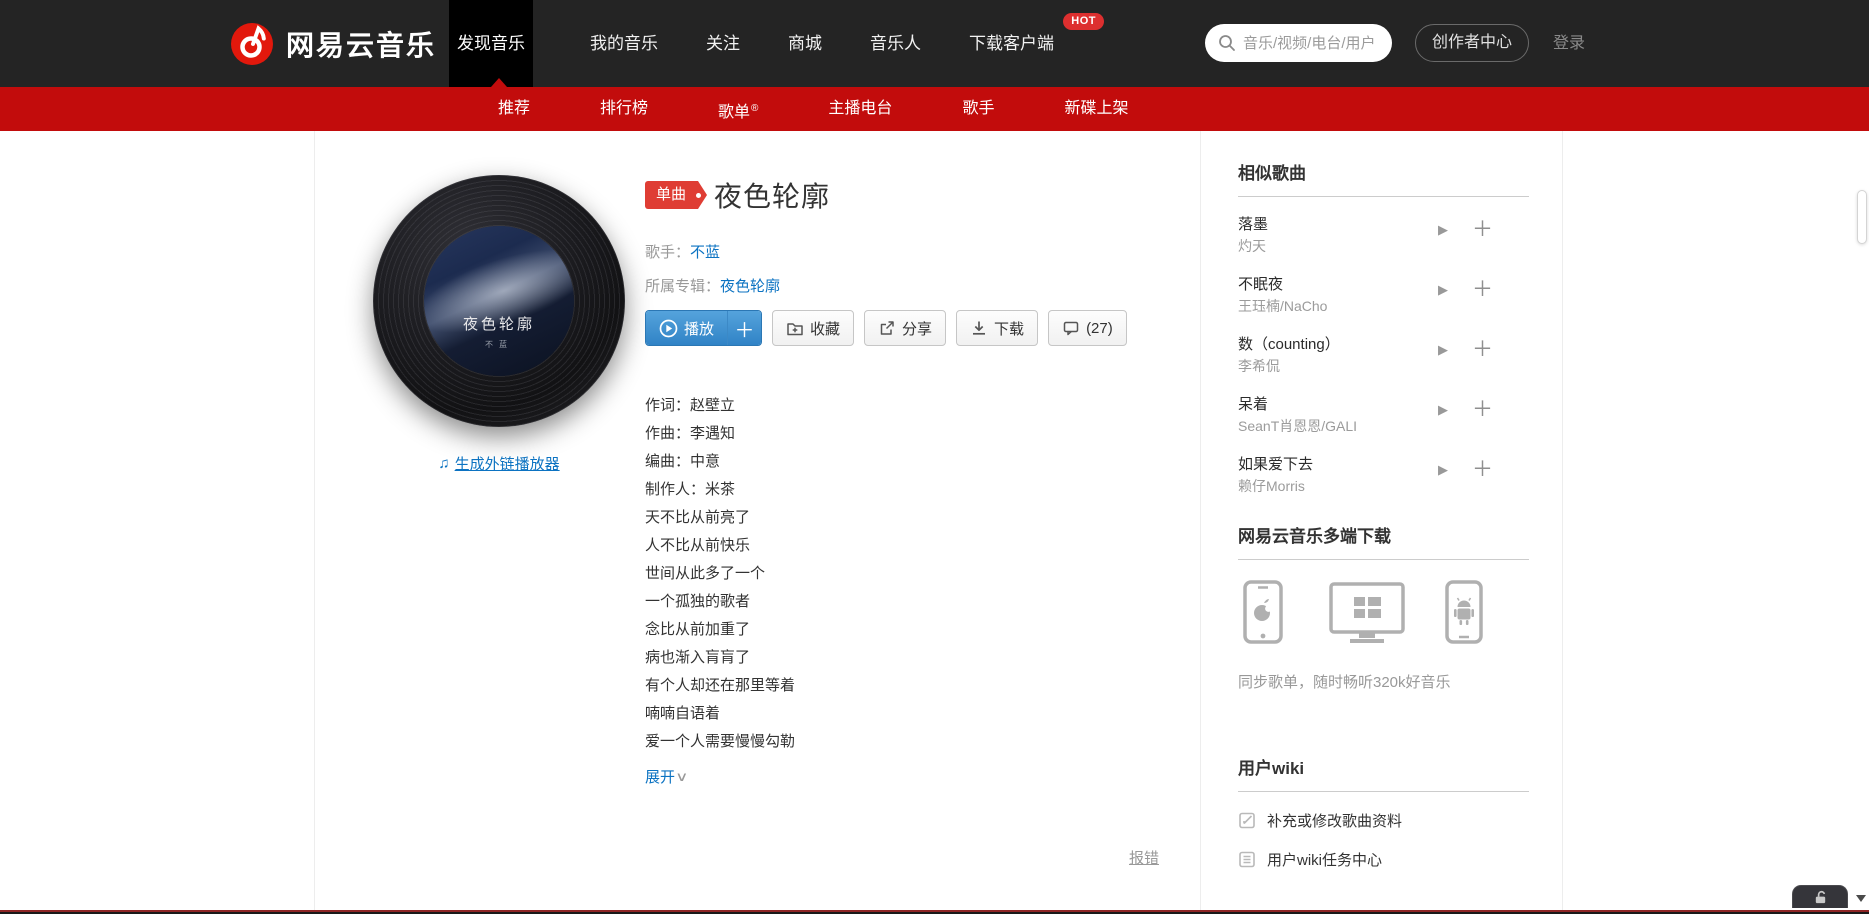  I want to click on report-error-link: 报错, so click(1144, 857).